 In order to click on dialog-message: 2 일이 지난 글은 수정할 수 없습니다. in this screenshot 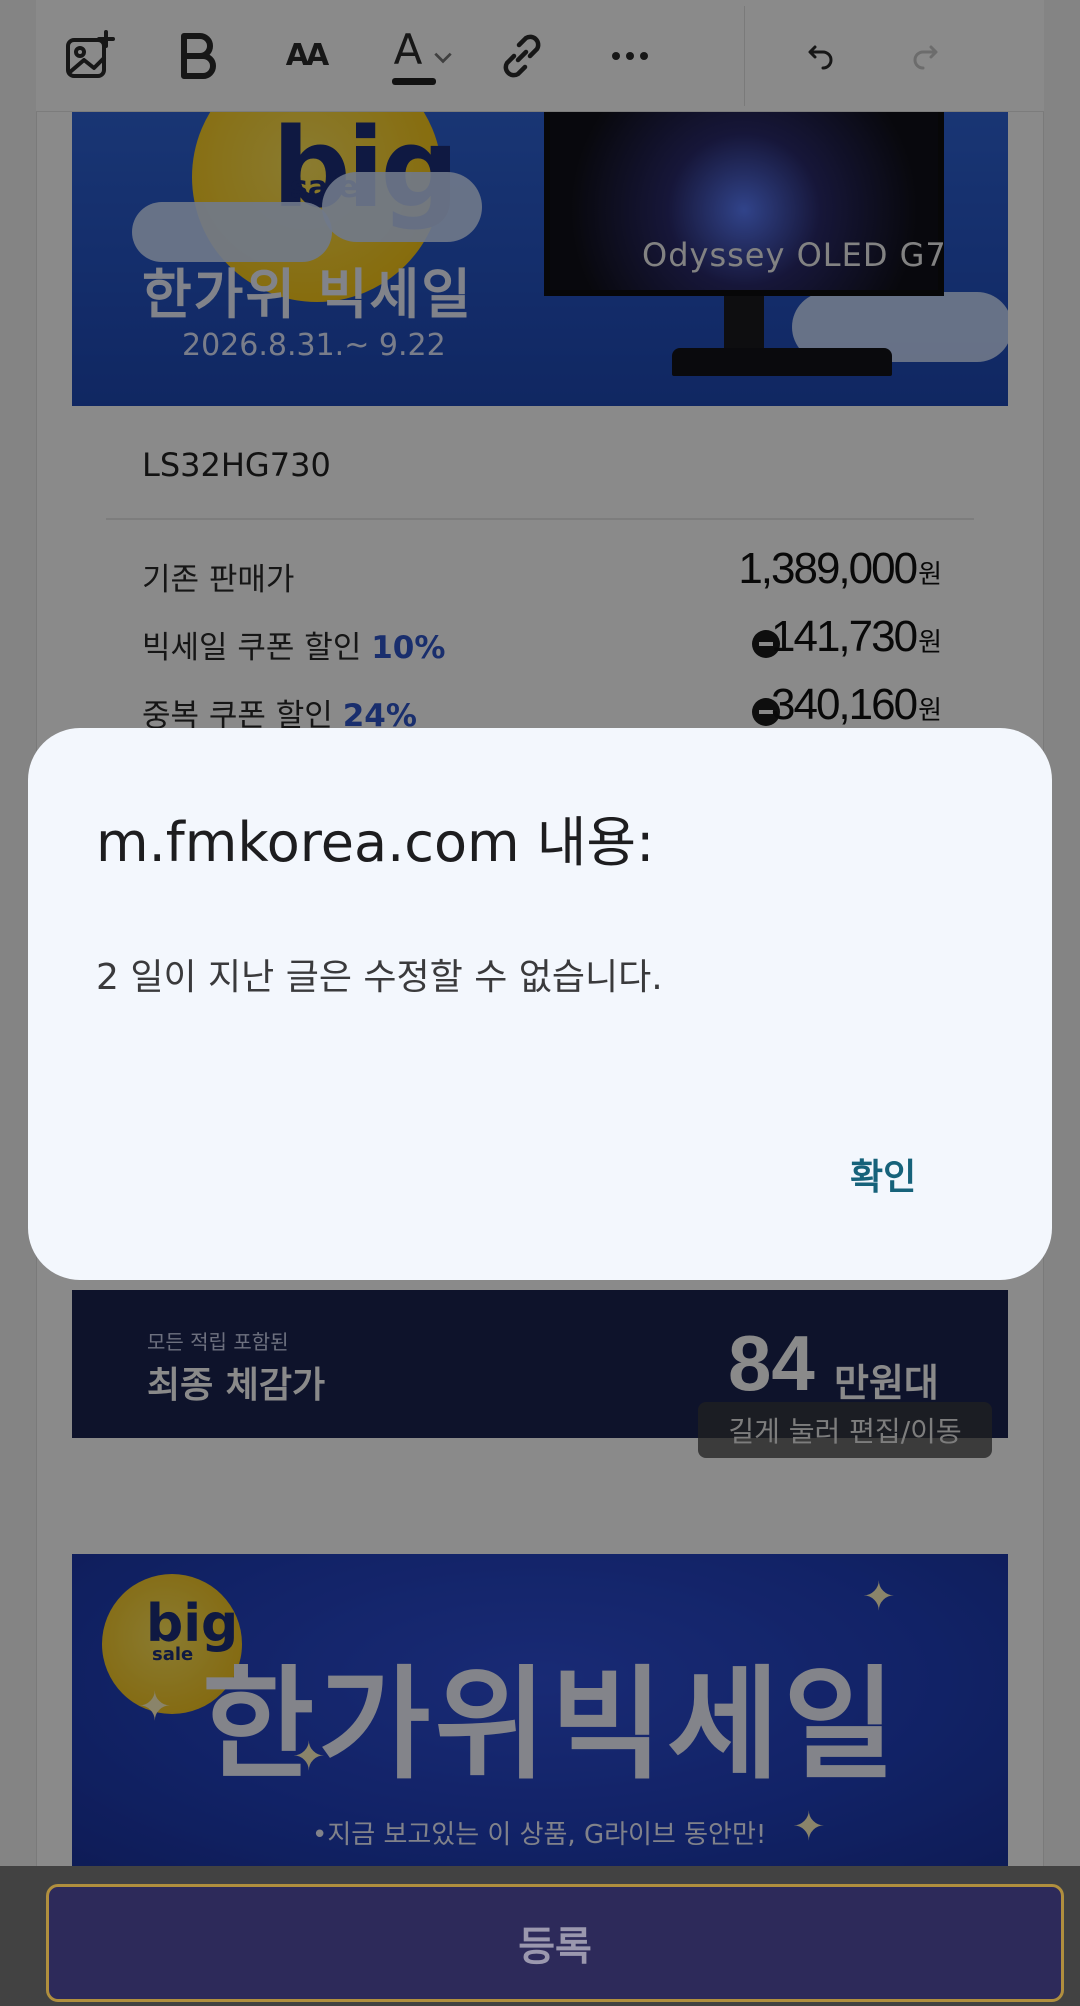, I will do `click(379, 977)`.